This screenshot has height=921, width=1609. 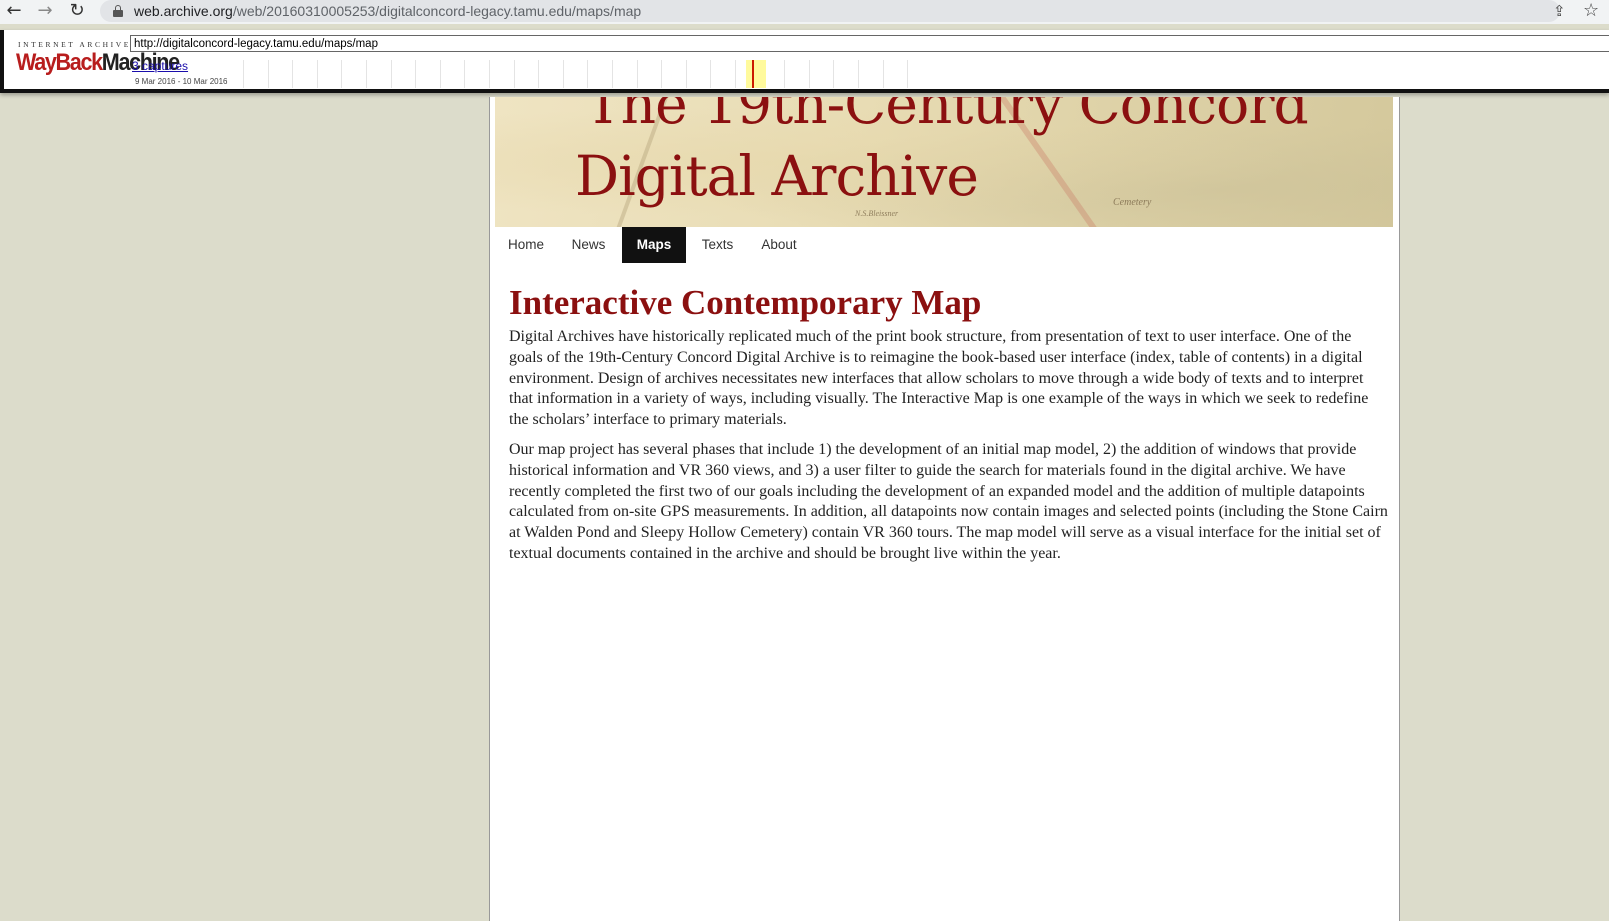 What do you see at coordinates (118, 11) in the screenshot?
I see `lock-icon` at bounding box center [118, 11].